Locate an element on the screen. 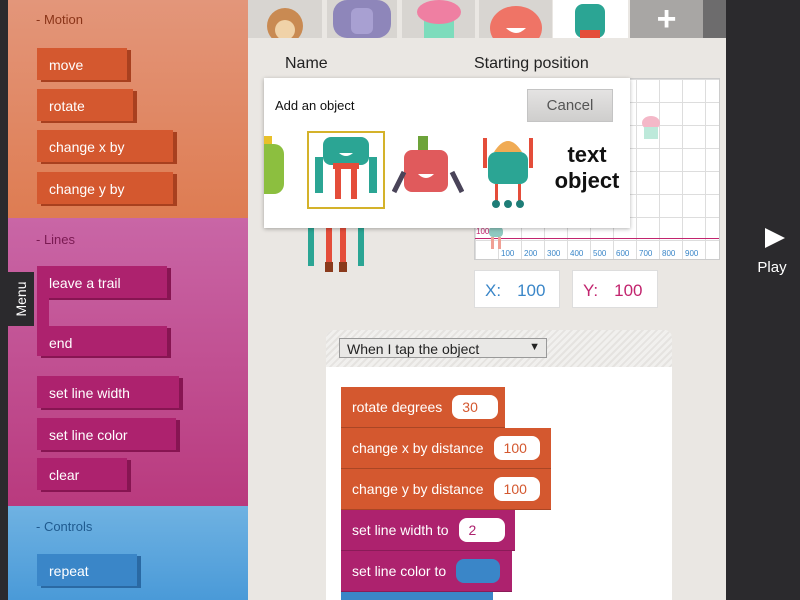 The height and width of the screenshot is (600, 800). change-x-value-input: 100 is located at coordinates (516, 448).